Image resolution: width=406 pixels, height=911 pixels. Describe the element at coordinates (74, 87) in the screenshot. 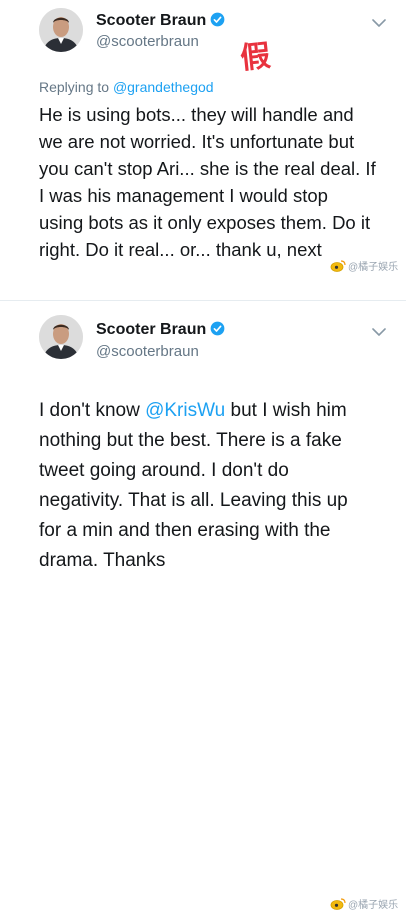

I see `replying-to-prefix: Replying to` at that location.